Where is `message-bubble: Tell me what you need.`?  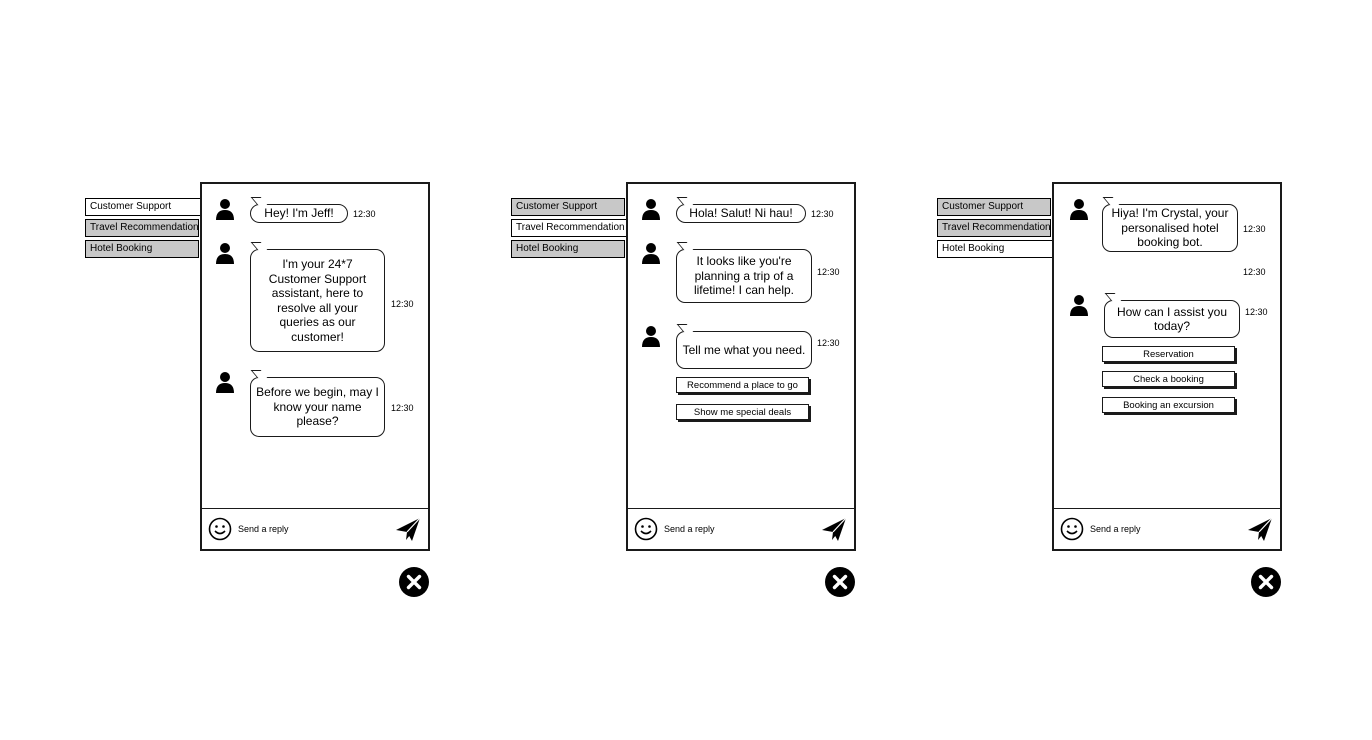
message-bubble: Tell me what you need. is located at coordinates (744, 346).